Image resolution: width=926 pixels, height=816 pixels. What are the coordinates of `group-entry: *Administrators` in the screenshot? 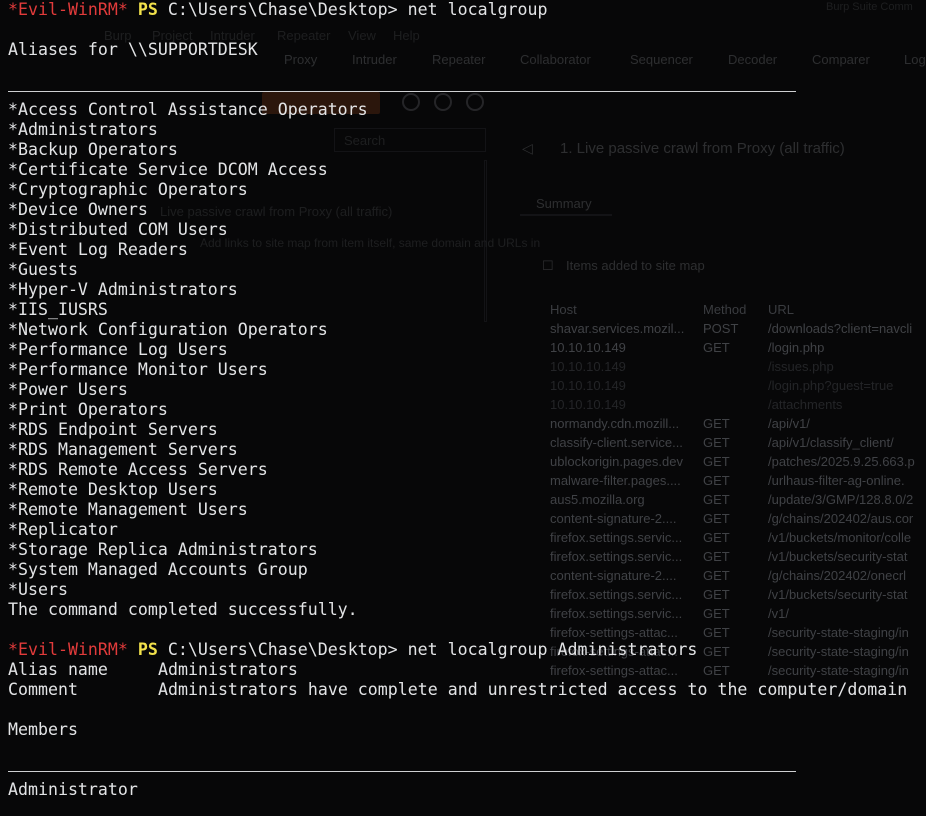 It's located at (83, 129).